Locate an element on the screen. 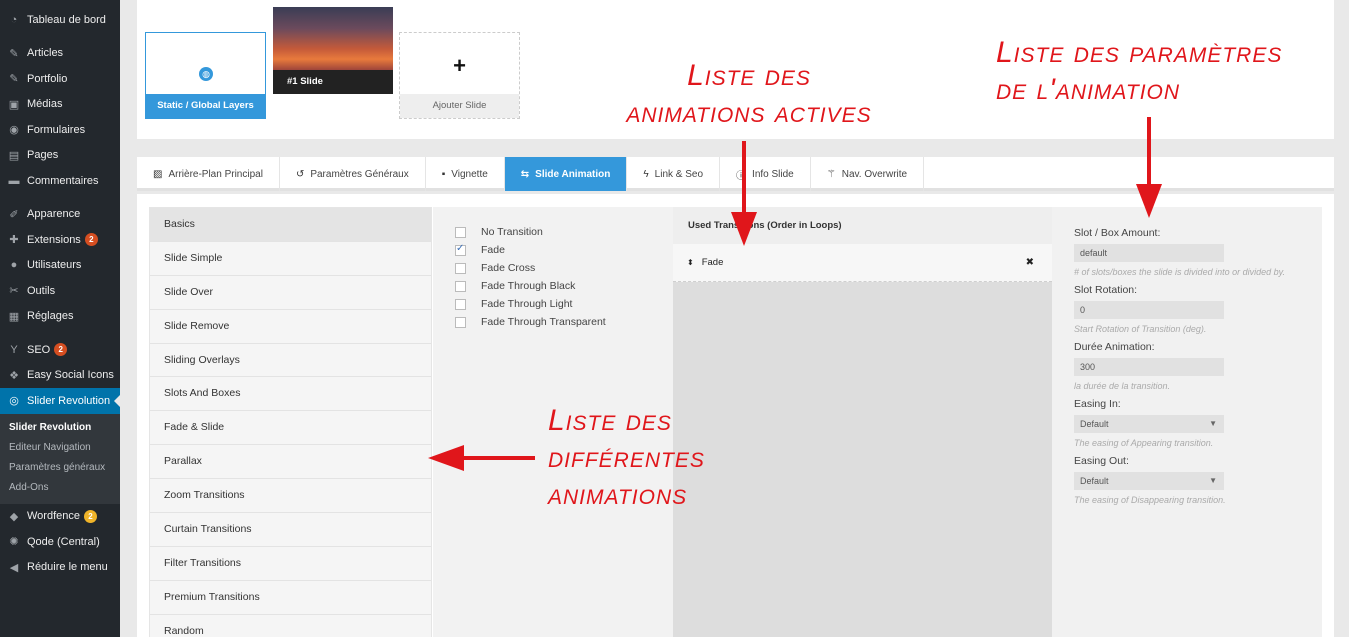 The height and width of the screenshot is (637, 1349). transition-option-fade-through-light: Fade Through Light is located at coordinates (564, 304).